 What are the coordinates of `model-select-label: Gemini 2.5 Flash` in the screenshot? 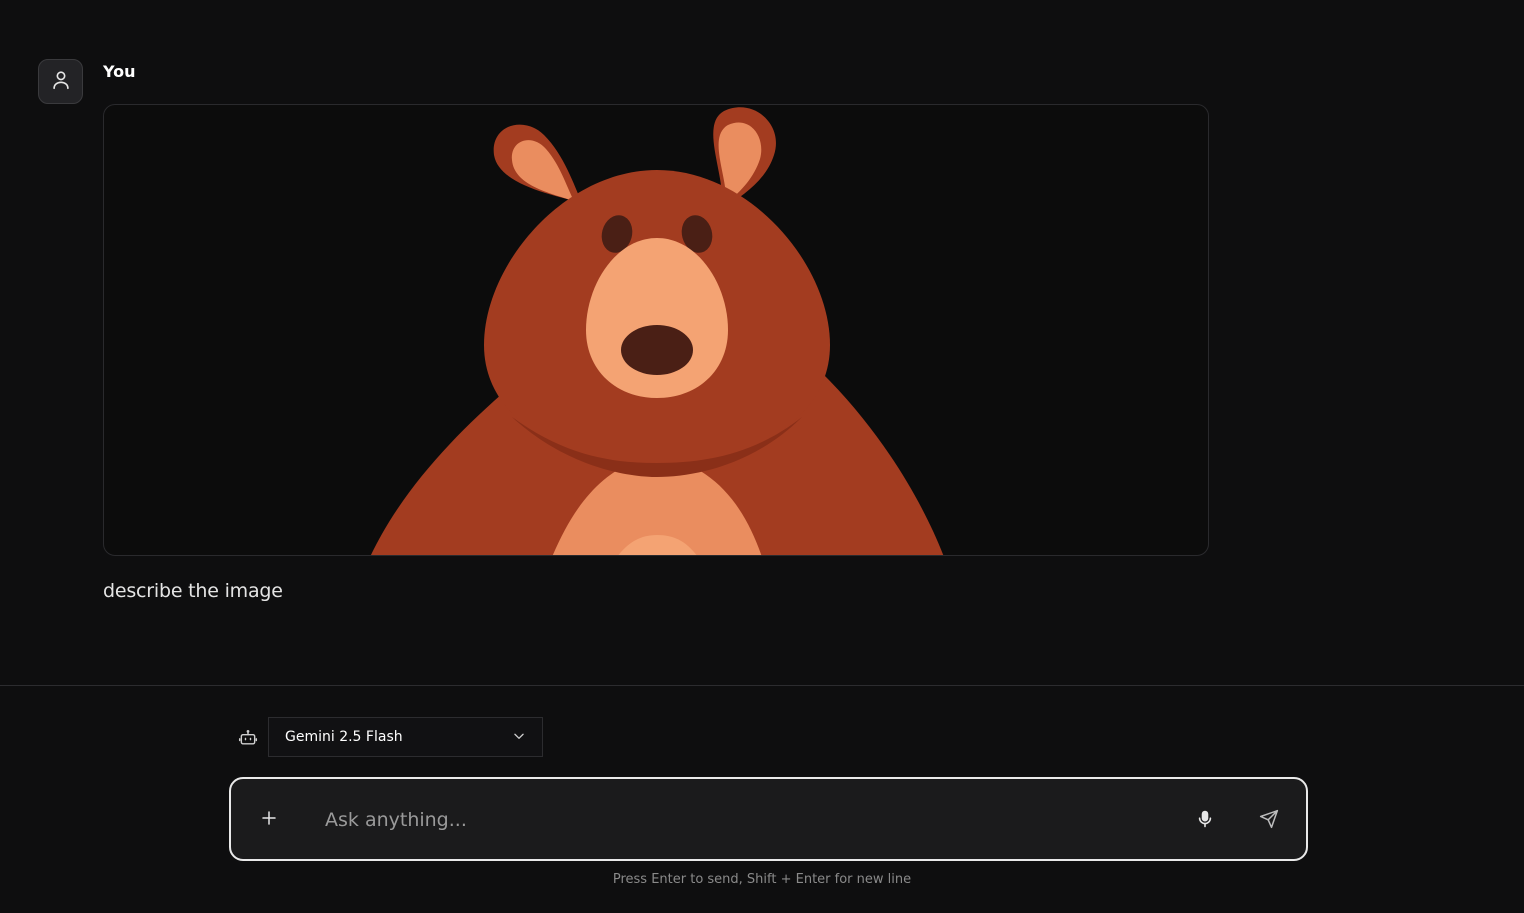 It's located at (344, 737).